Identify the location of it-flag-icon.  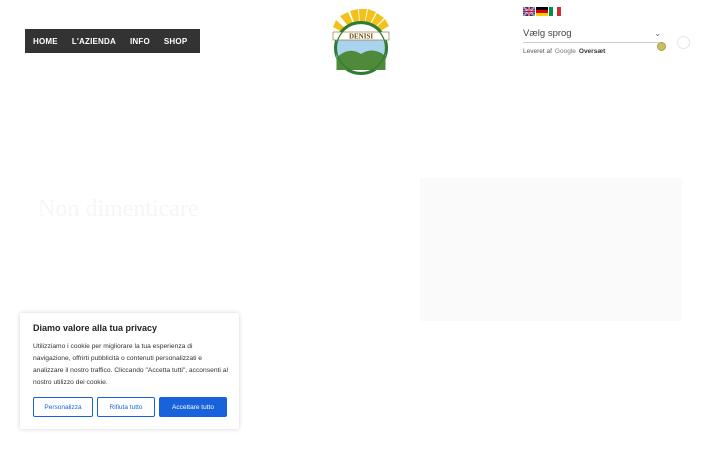
(555, 11).